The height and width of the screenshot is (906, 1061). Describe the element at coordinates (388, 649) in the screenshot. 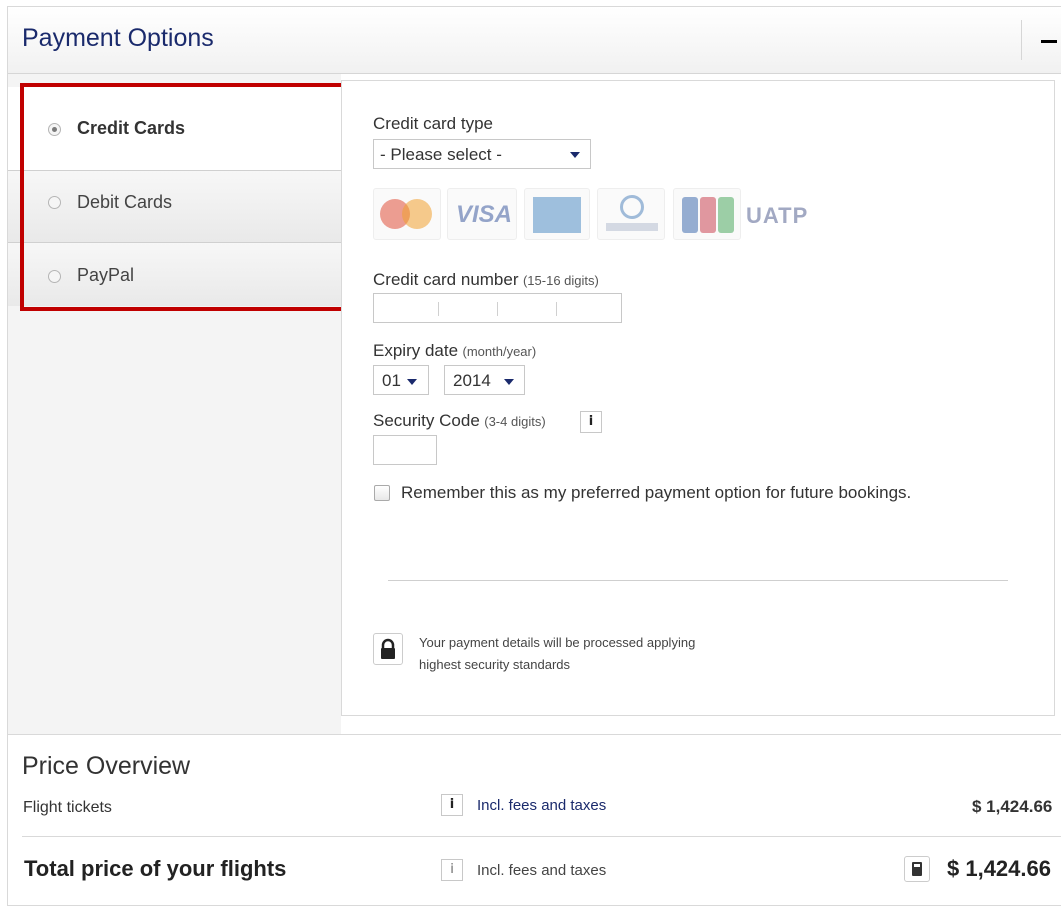

I see `lock-icon` at that location.